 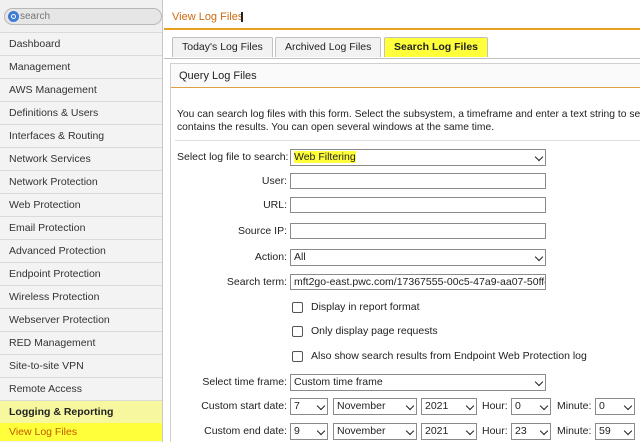 What do you see at coordinates (244, 406) in the screenshot?
I see `start-date-label: Custom start date:` at bounding box center [244, 406].